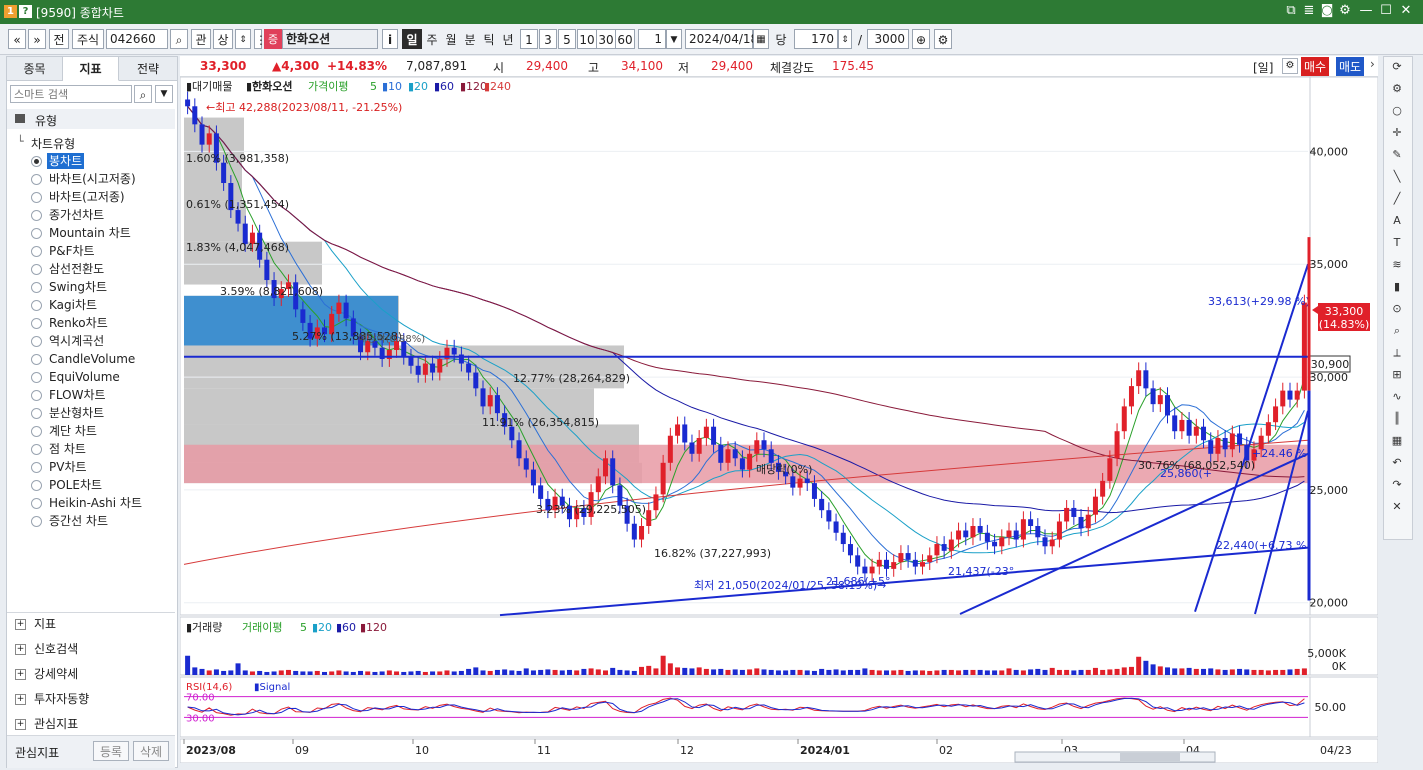 The image size is (1423, 770). I want to click on maximize-icon: ☐, so click(1386, 11).